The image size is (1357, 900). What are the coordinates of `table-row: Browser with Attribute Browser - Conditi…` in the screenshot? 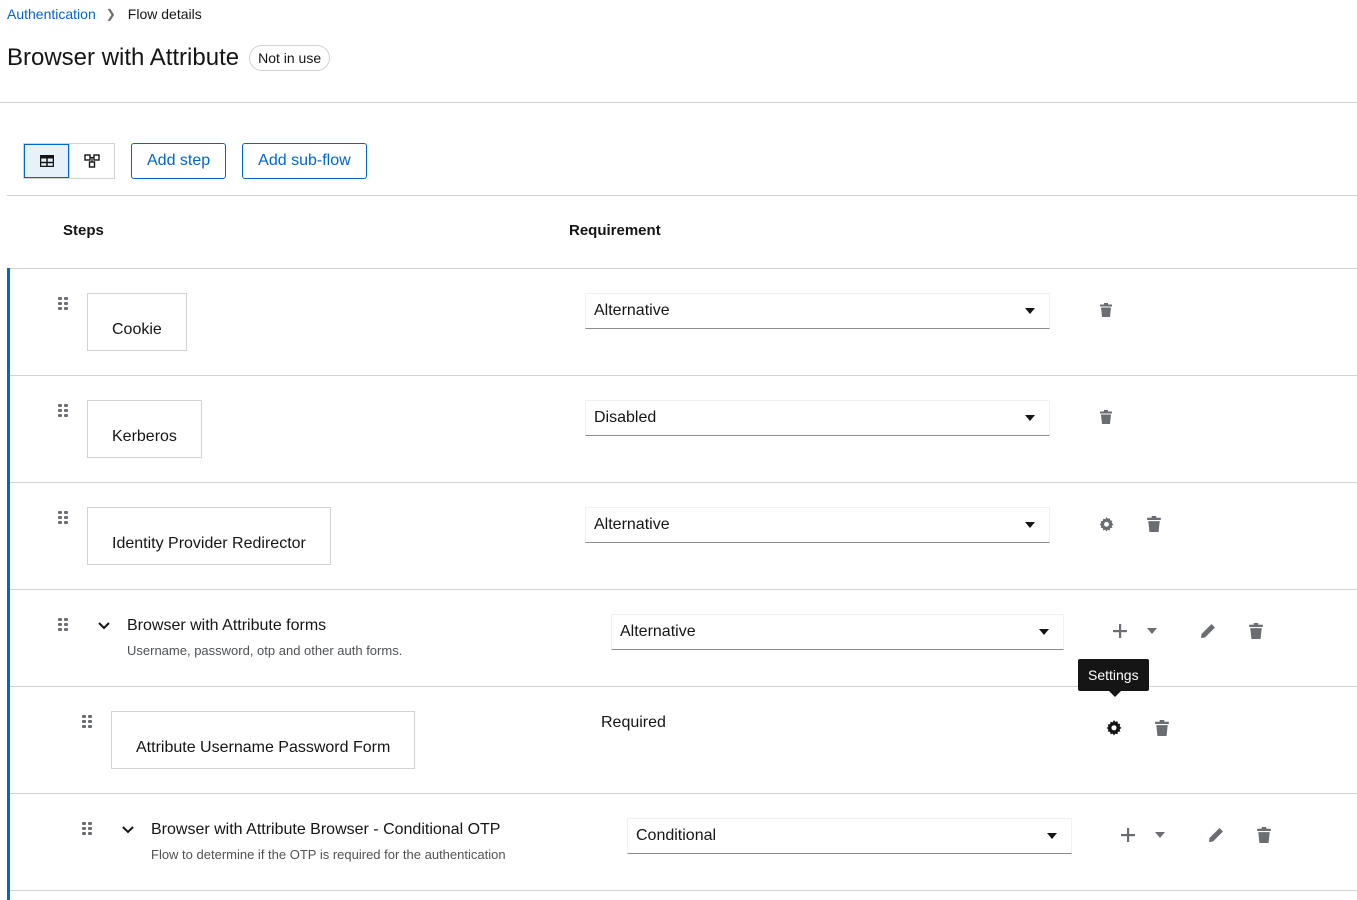 It's located at (683, 842).